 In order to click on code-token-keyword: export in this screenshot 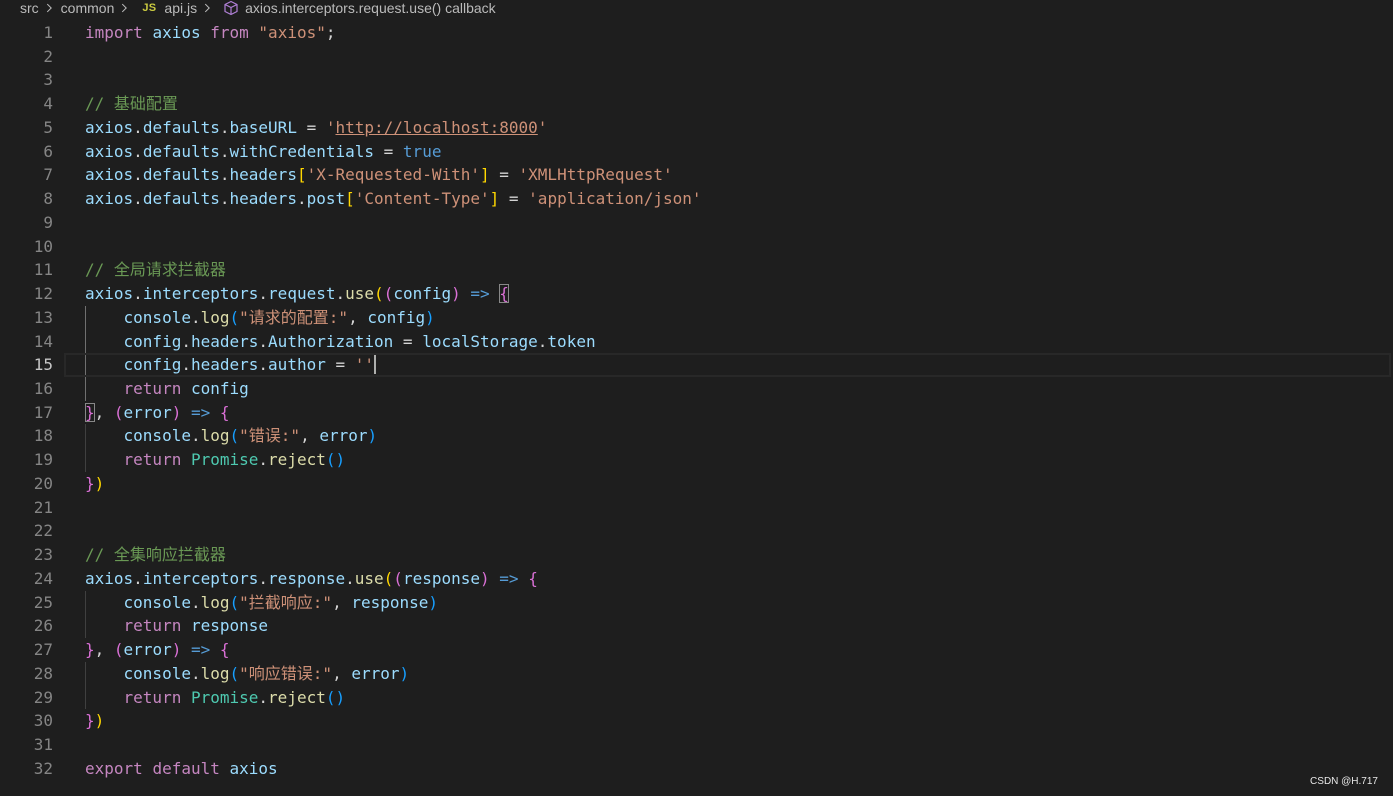, I will do `click(114, 768)`.